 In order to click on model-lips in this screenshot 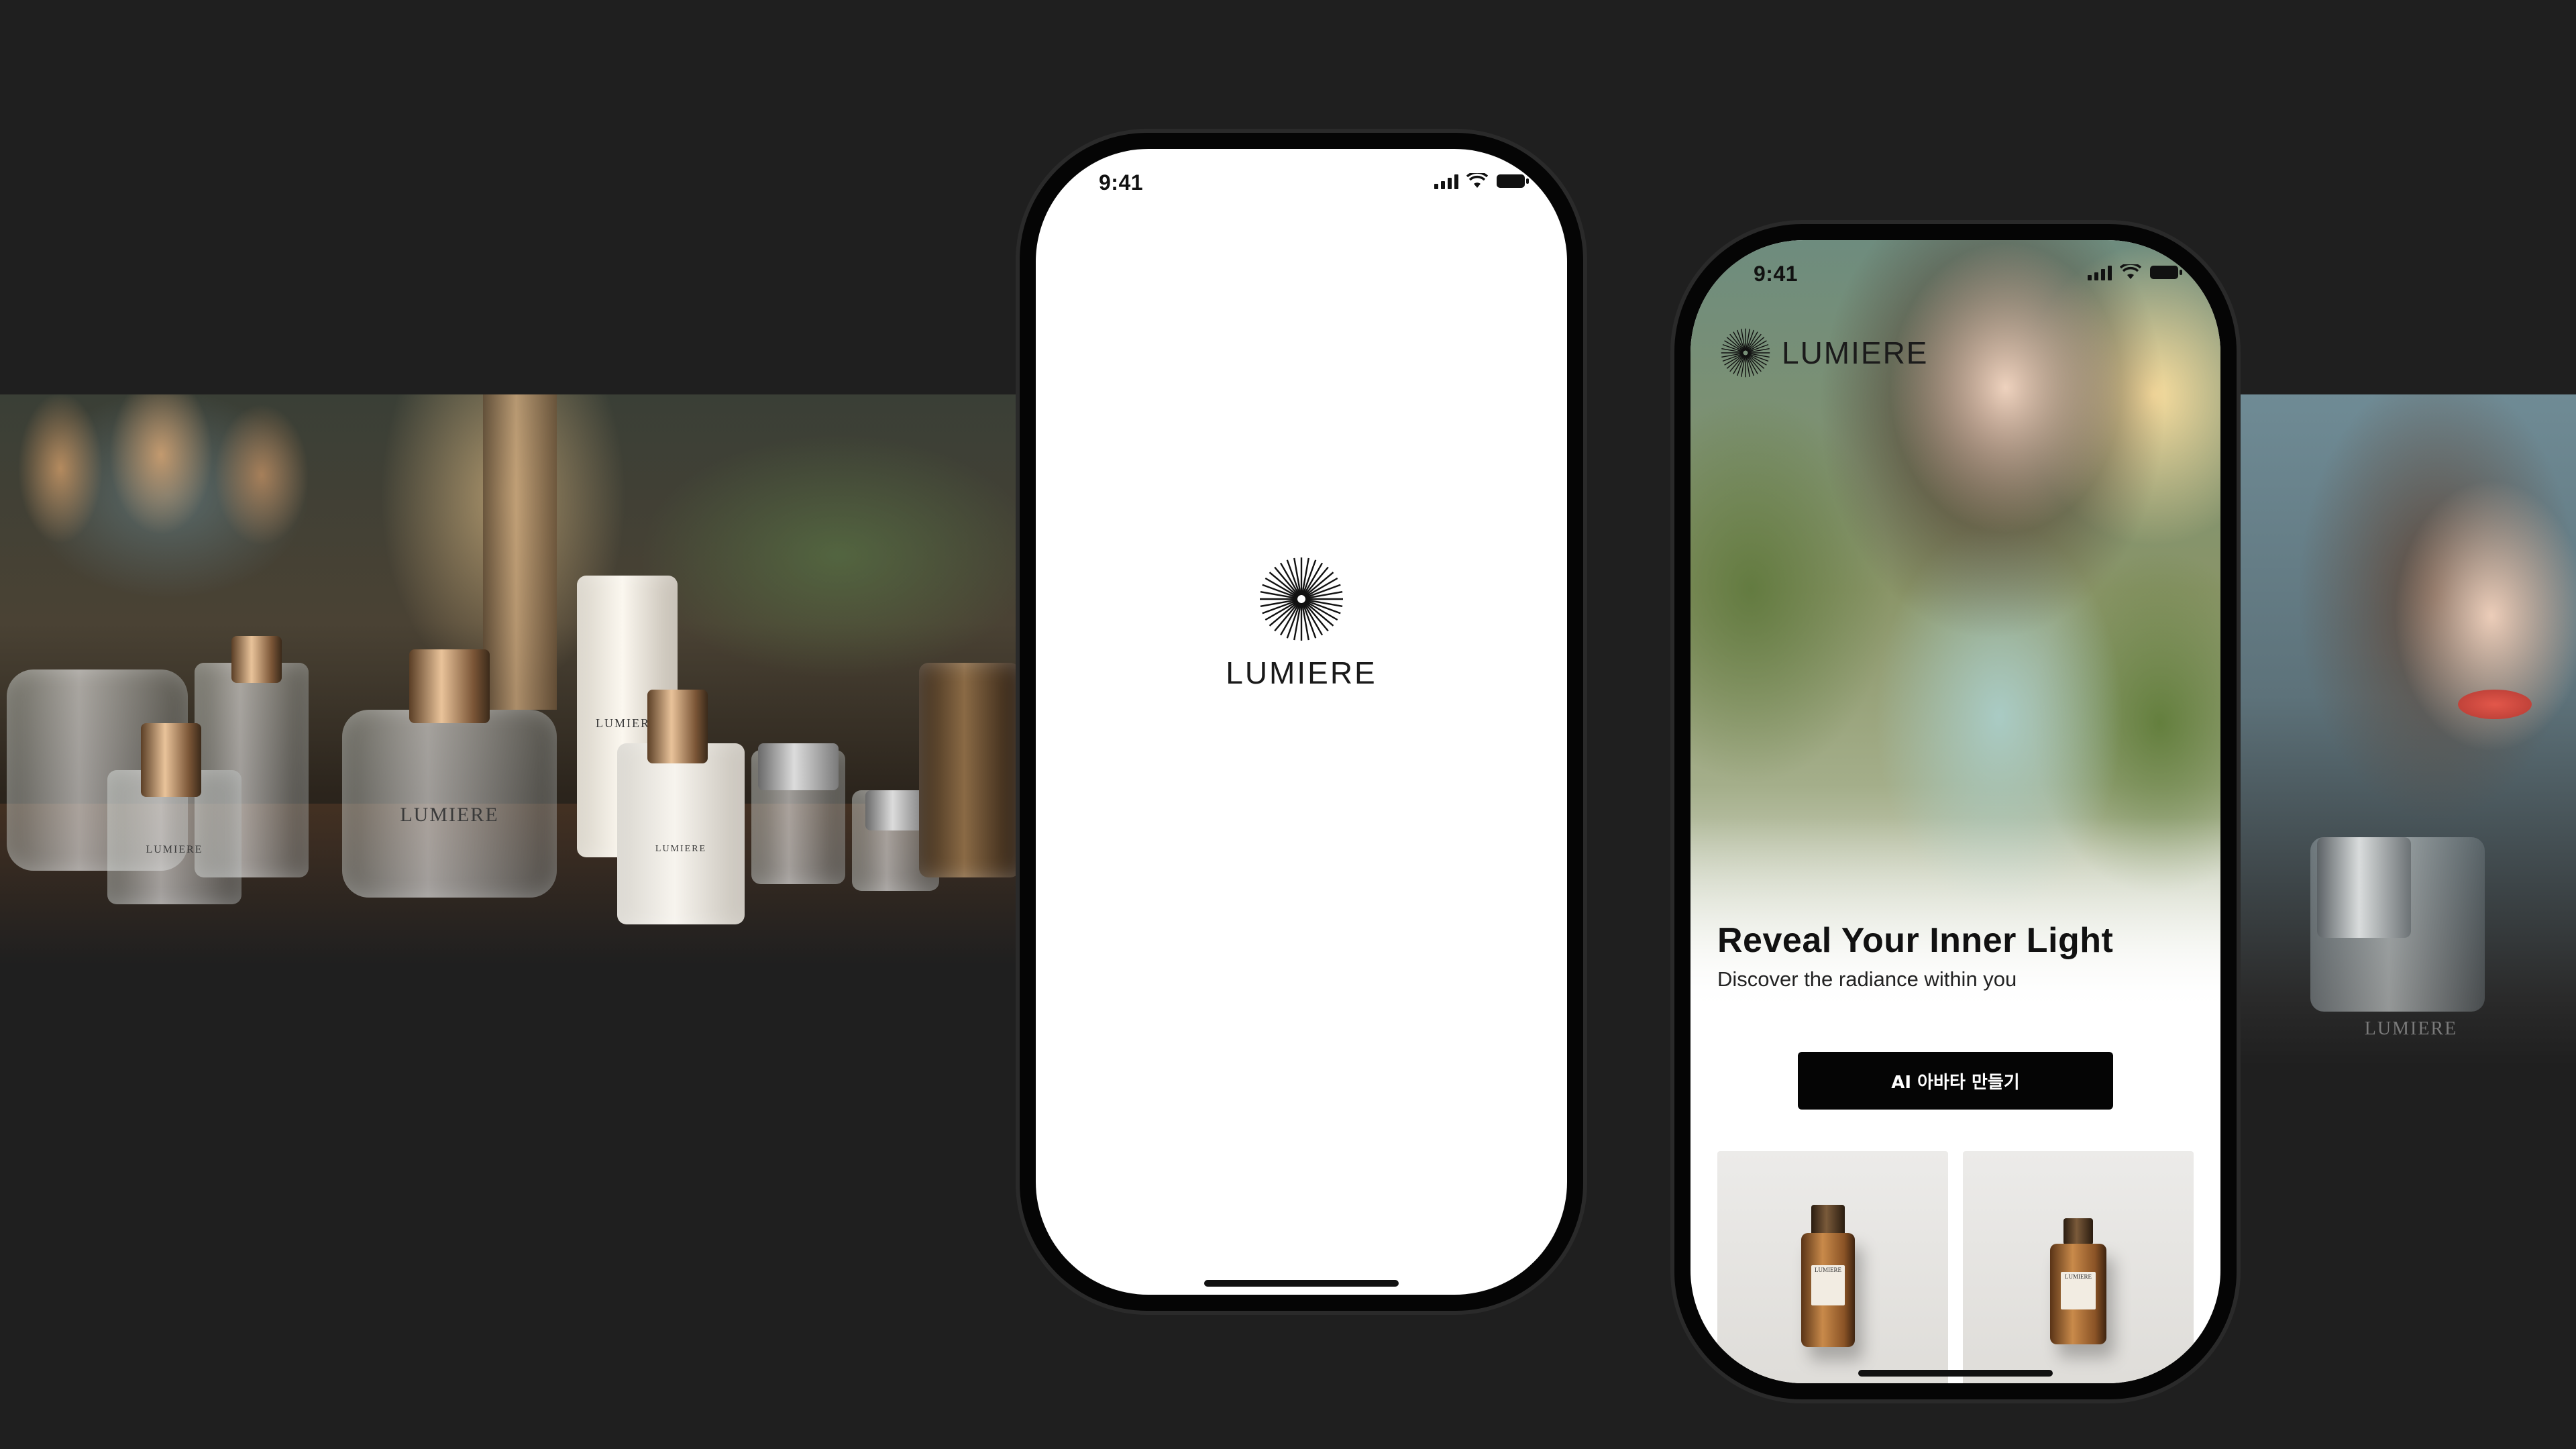, I will do `click(2495, 704)`.